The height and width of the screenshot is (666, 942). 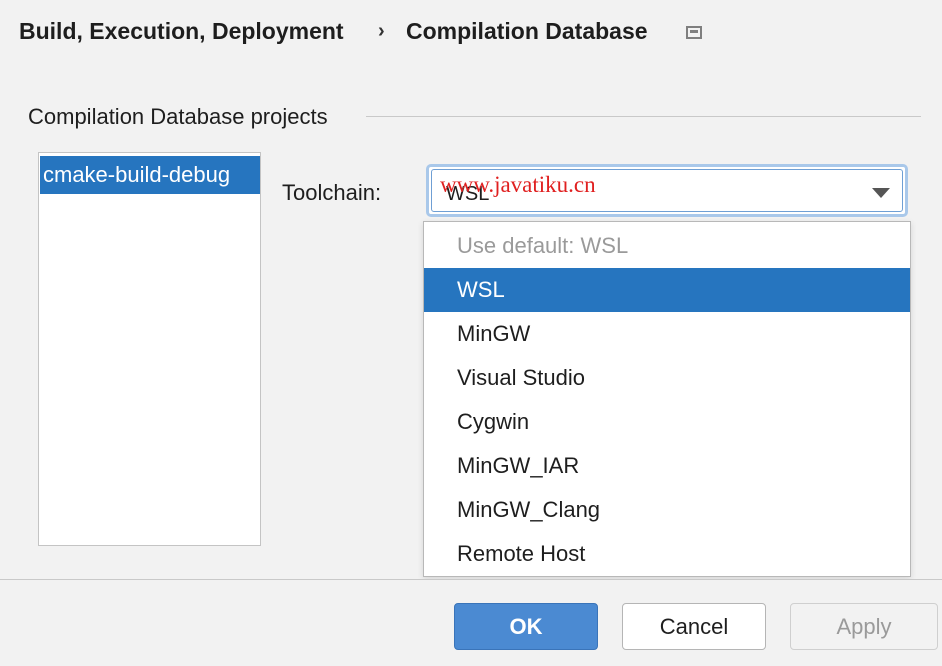 I want to click on toolchain-option: WSL, so click(x=667, y=290).